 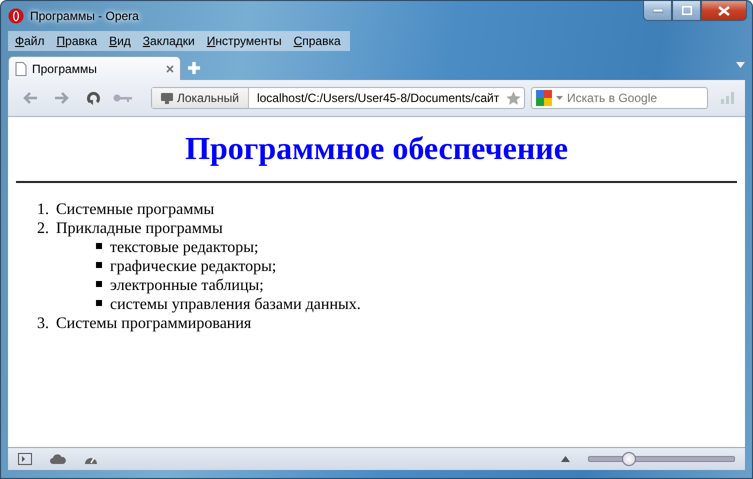 I want to click on caret-icon, so click(x=740, y=65).